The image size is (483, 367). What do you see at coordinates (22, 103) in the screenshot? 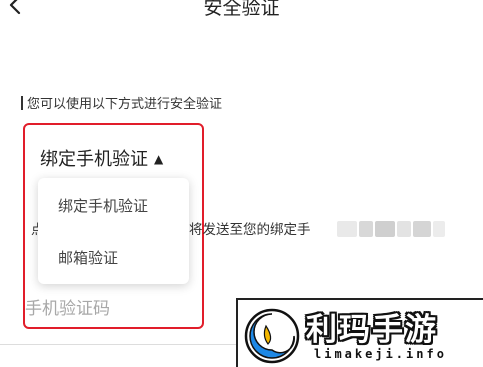
I see `hint-bar` at bounding box center [22, 103].